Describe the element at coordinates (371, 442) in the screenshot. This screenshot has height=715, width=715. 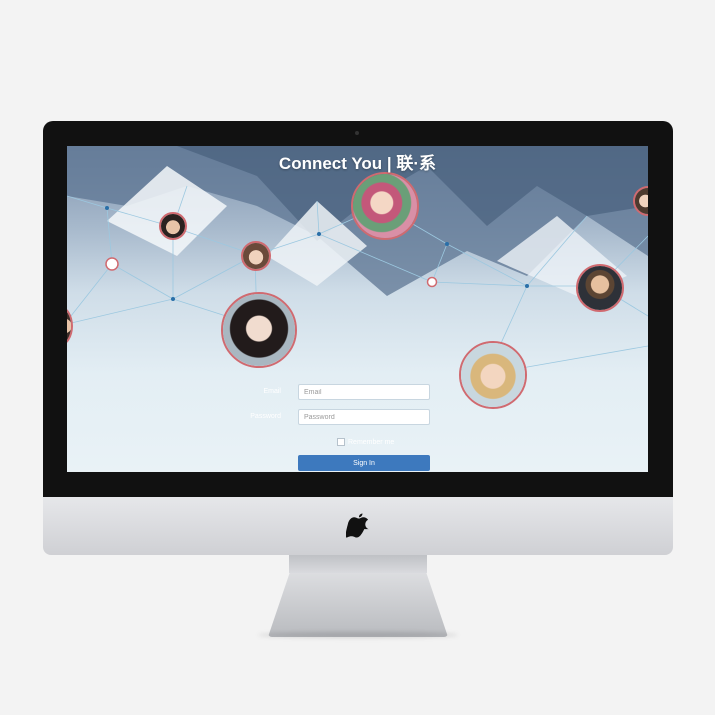
I see `remember-label: Remember me` at that location.